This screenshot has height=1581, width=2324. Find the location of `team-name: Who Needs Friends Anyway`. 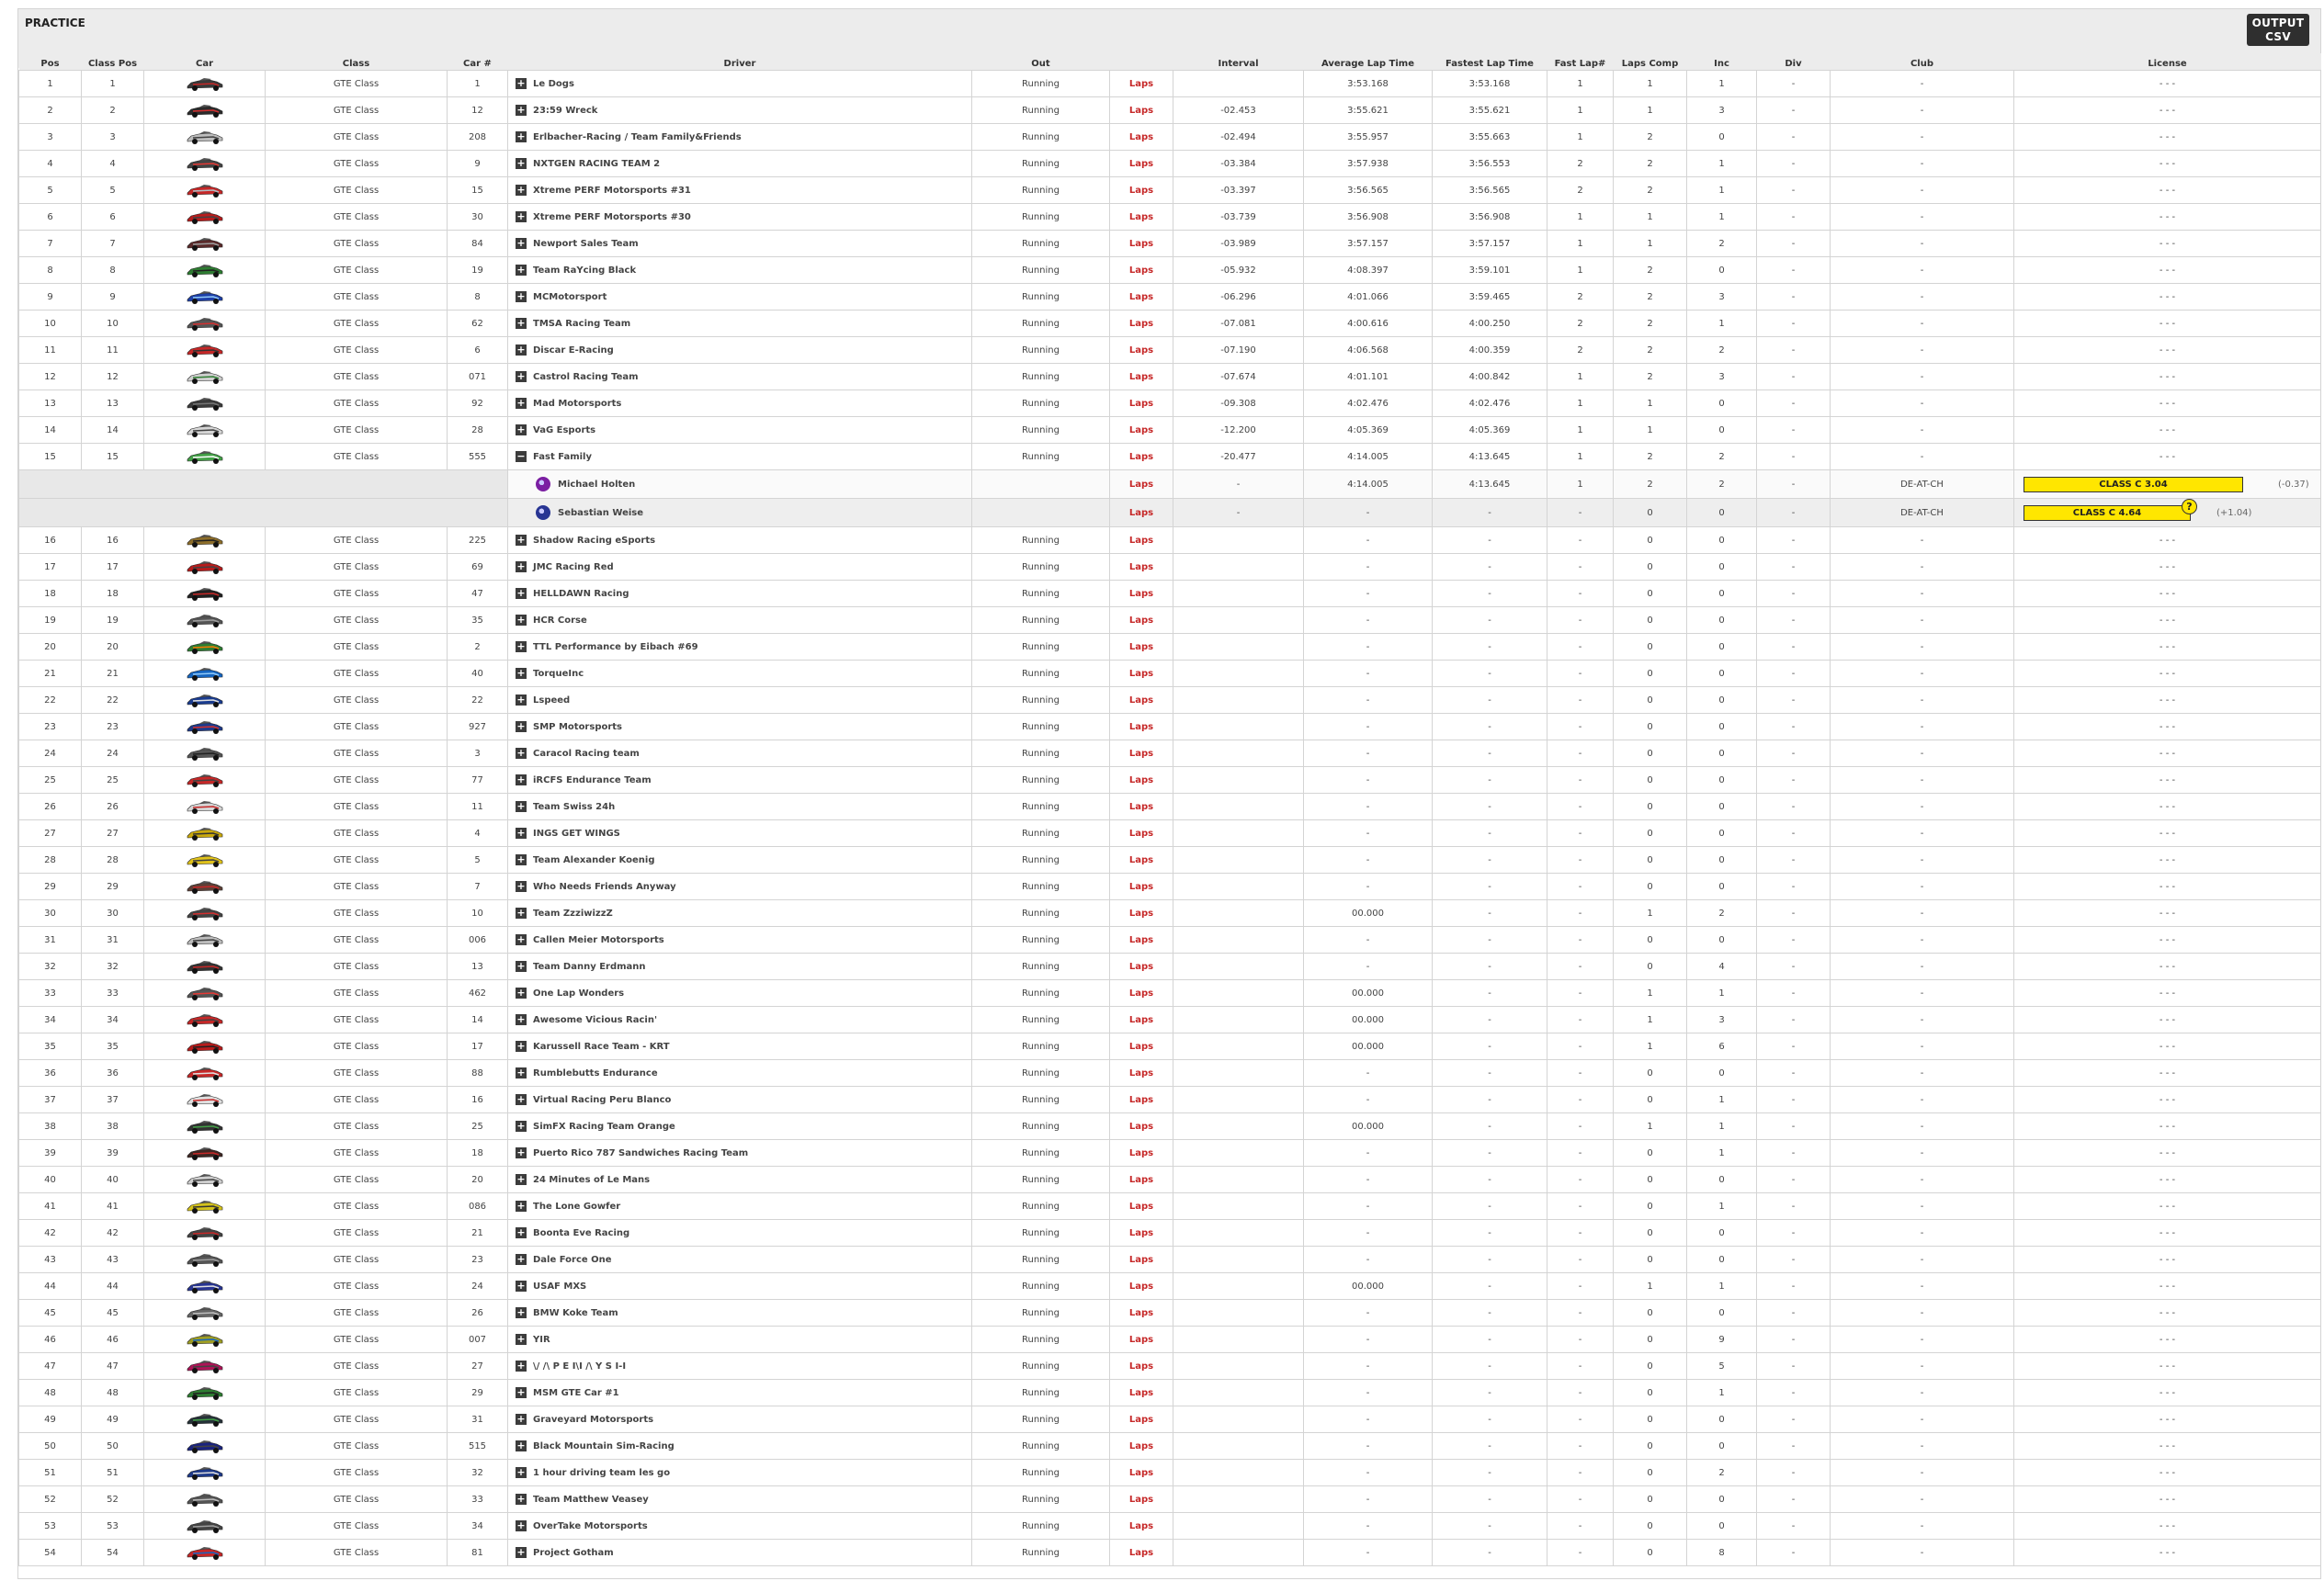

team-name: Who Needs Friends Anyway is located at coordinates (604, 887).